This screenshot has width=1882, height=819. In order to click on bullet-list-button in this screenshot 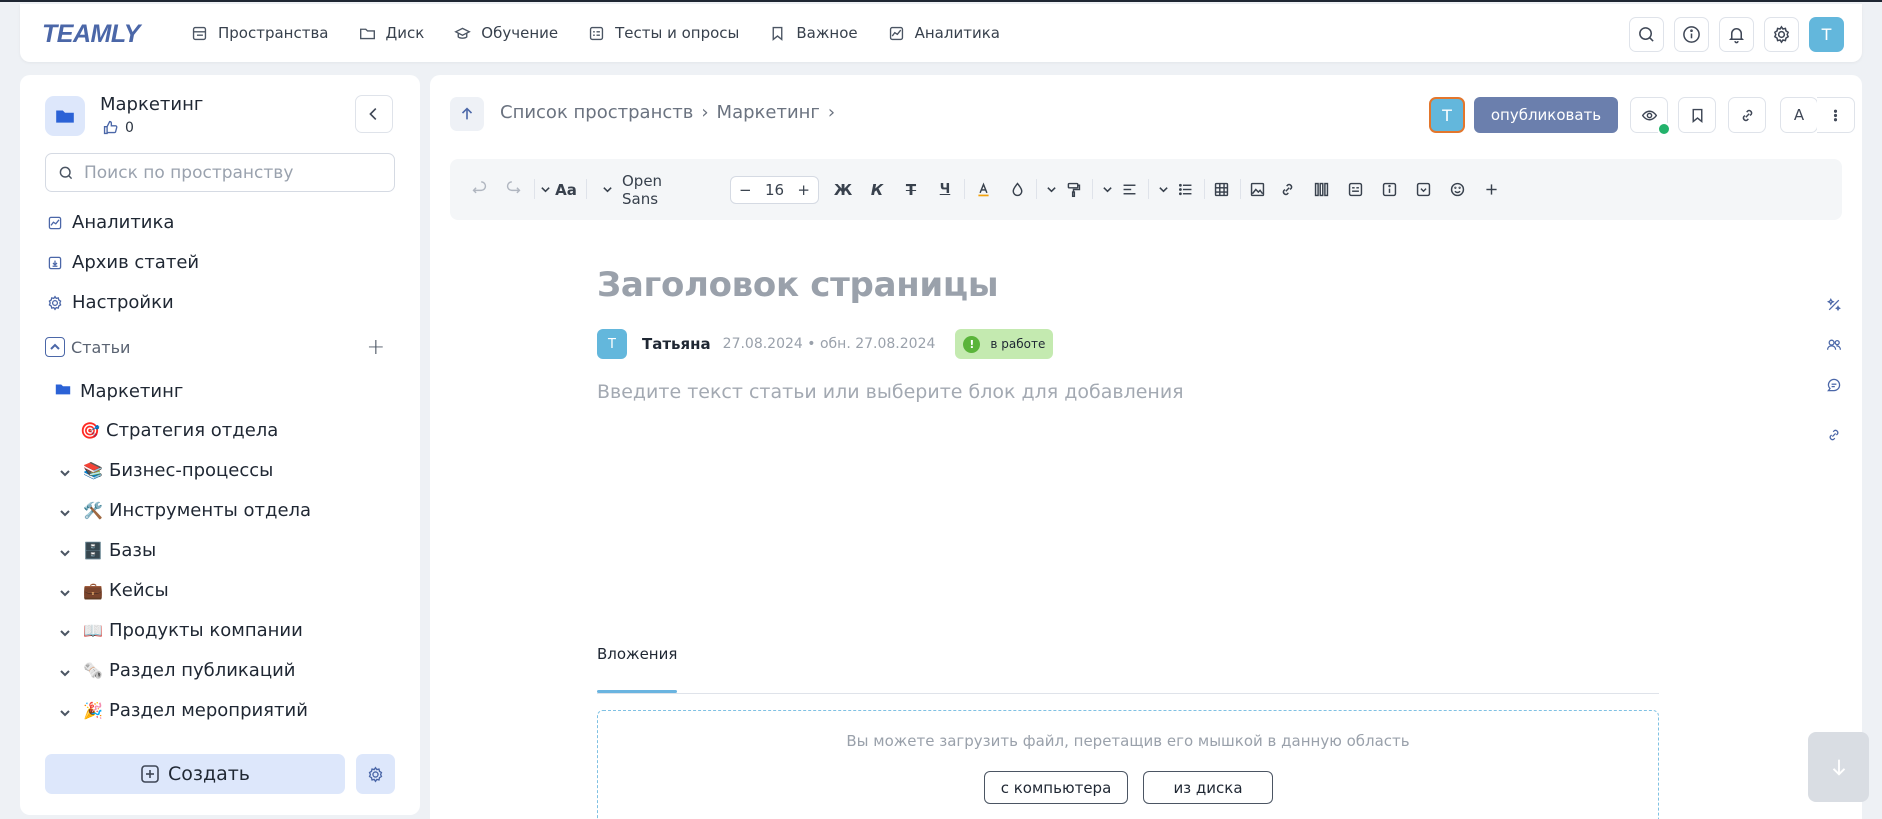, I will do `click(1185, 189)`.